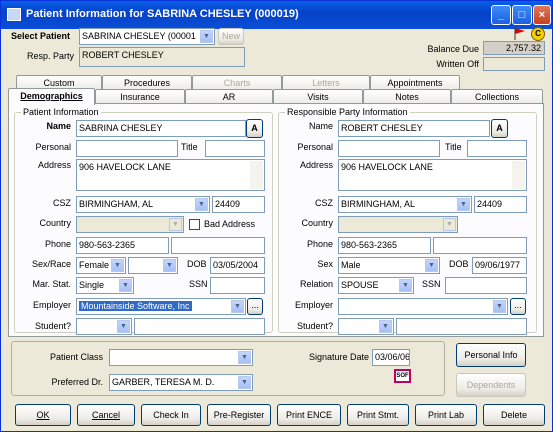 The height and width of the screenshot is (432, 553). Describe the element at coordinates (162, 57) in the screenshot. I see `resp-party-field: ROBERT CHESLEY` at that location.